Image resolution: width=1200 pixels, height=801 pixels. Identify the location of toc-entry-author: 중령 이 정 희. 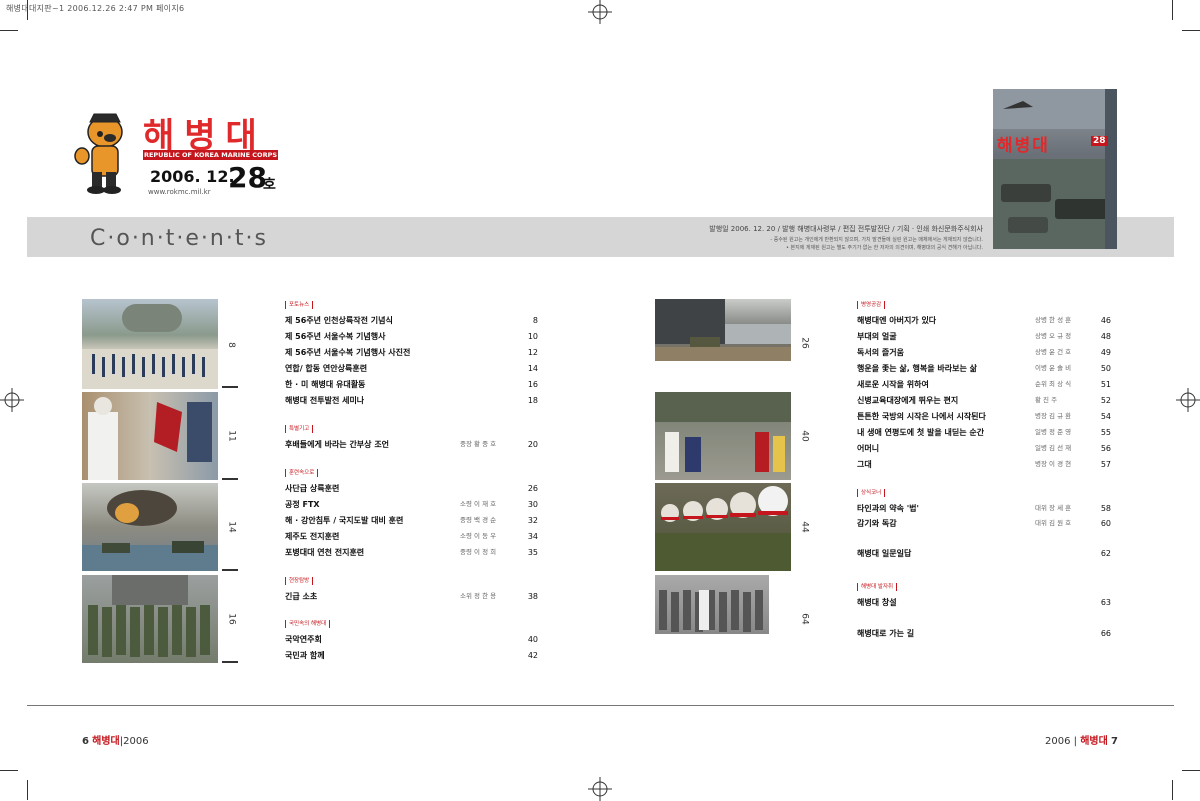
(478, 552).